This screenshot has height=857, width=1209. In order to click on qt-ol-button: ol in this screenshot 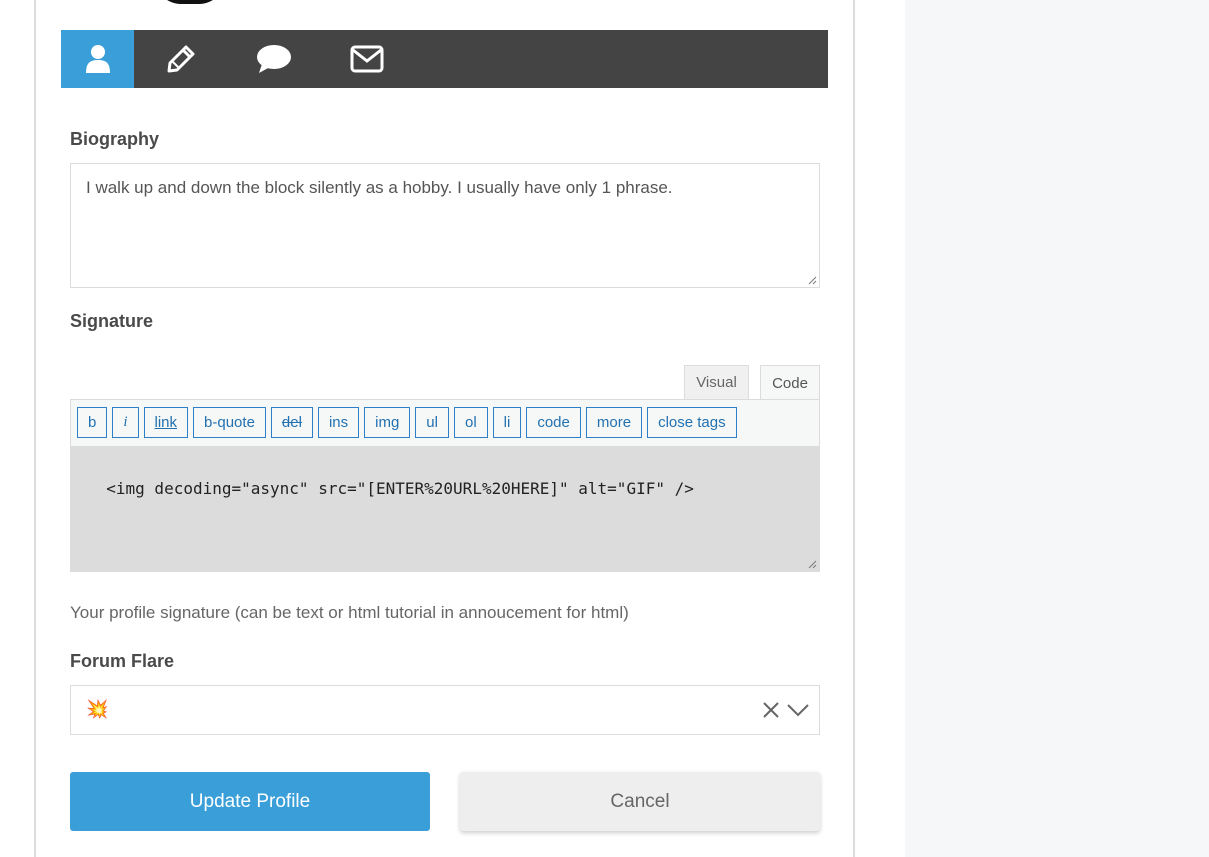, I will do `click(470, 422)`.